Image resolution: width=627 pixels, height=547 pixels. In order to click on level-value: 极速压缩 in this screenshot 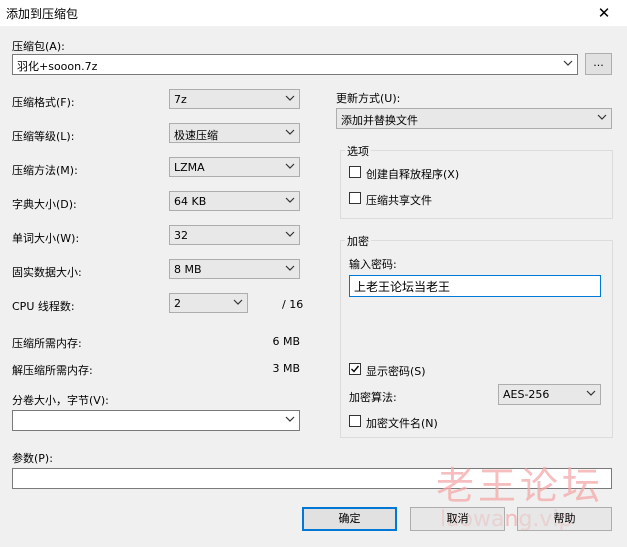, I will do `click(196, 135)`.